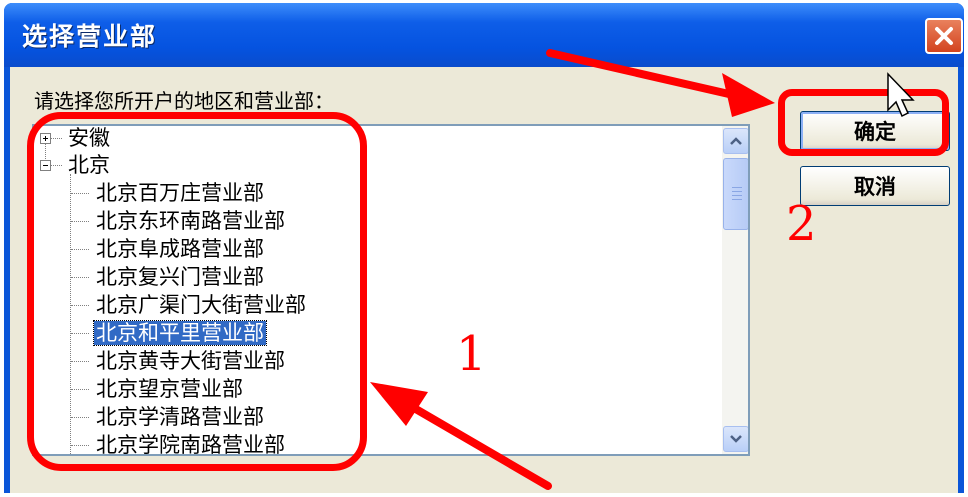 The height and width of the screenshot is (497, 968). Describe the element at coordinates (748, 95) in the screenshot. I see `arrow-head-to-ok` at that location.